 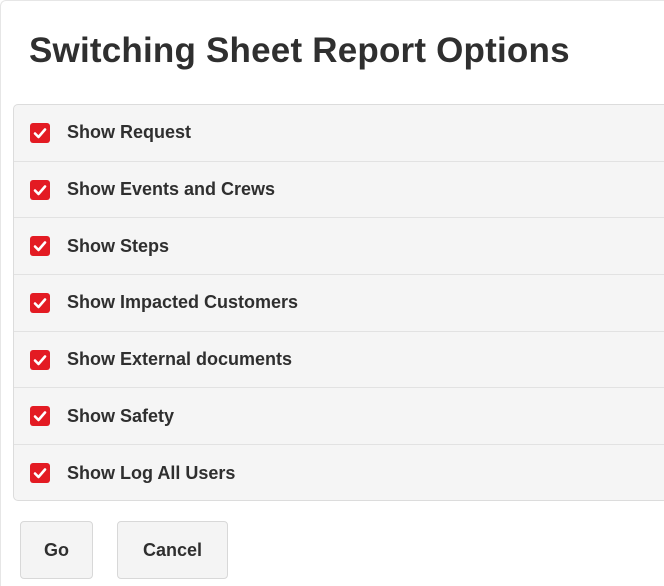 I want to click on option-show-steps: Show Steps, so click(x=339, y=247).